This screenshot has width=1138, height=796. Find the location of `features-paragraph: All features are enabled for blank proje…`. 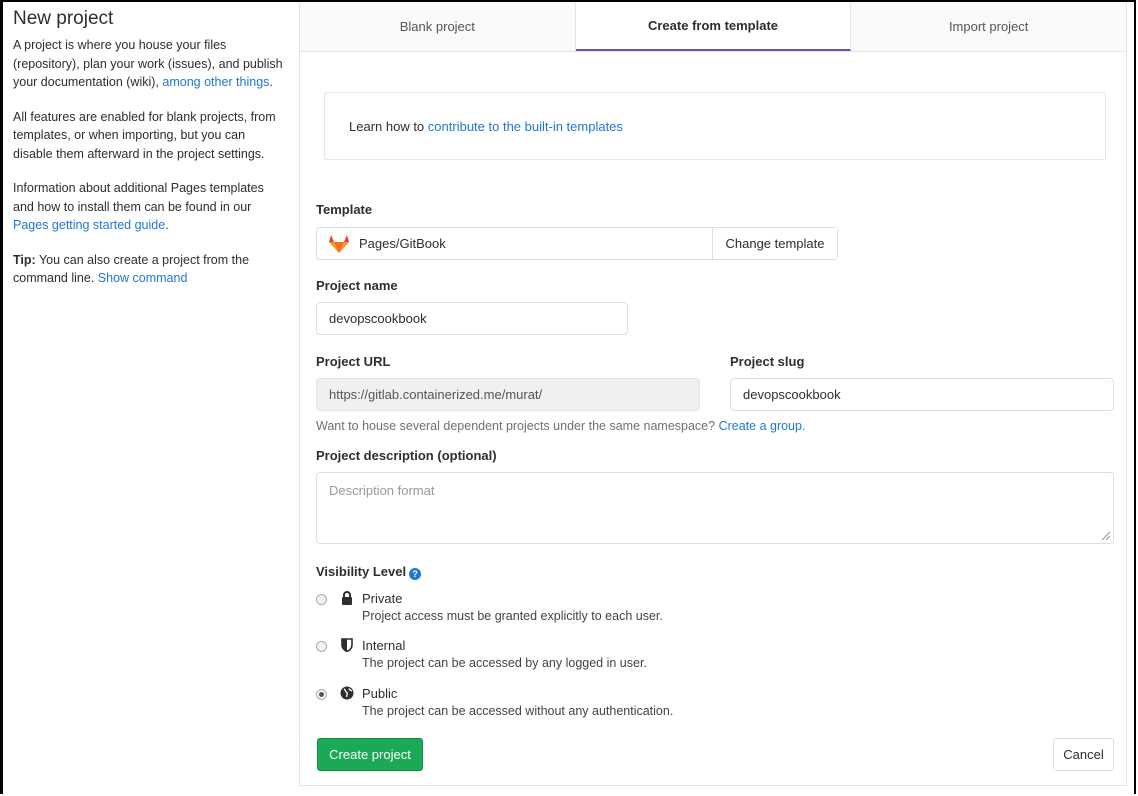

features-paragraph: All features are enabled for blank proje… is located at coordinates (144, 135).